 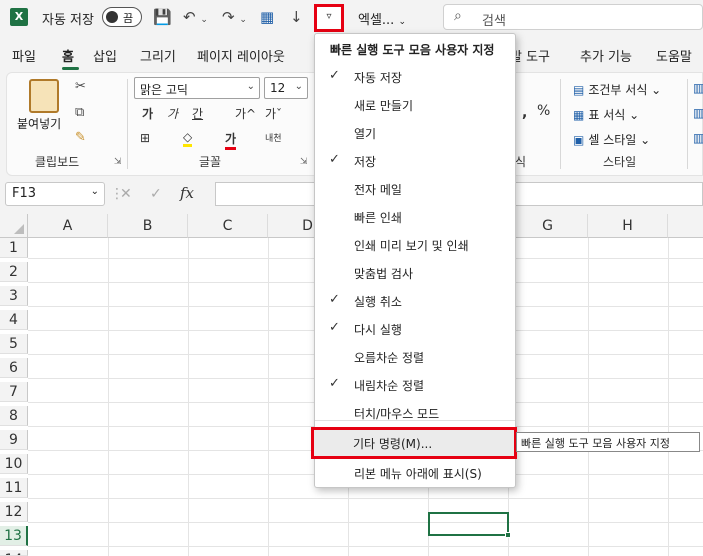 What do you see at coordinates (14, 344) in the screenshot?
I see `row-header: 5` at bounding box center [14, 344].